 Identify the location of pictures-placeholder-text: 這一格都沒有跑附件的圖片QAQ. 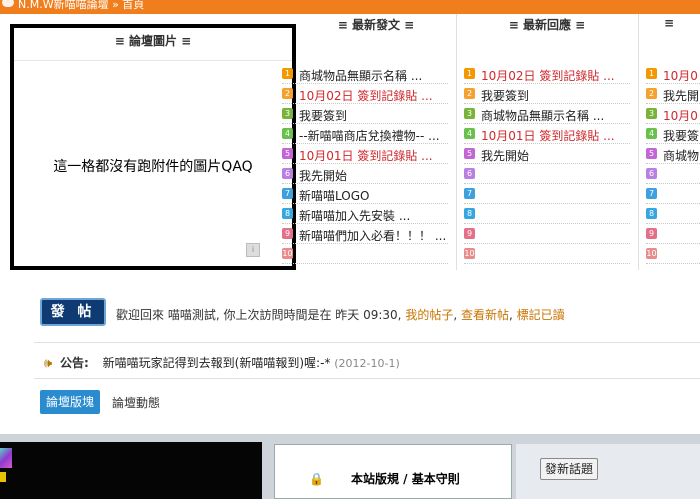
(153, 167).